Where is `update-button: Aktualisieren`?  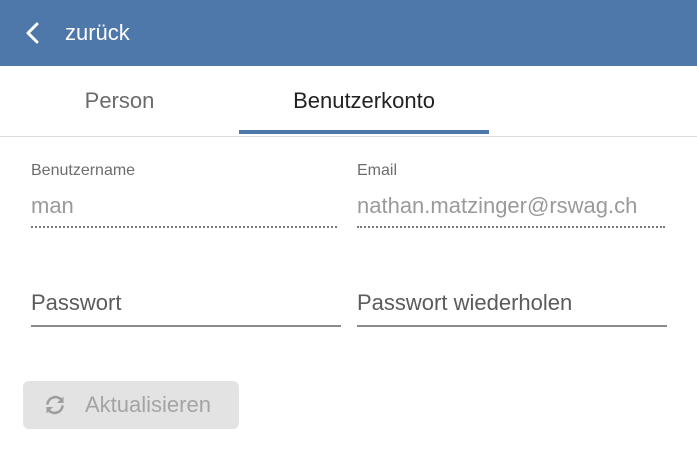
update-button: Aktualisieren is located at coordinates (131, 405).